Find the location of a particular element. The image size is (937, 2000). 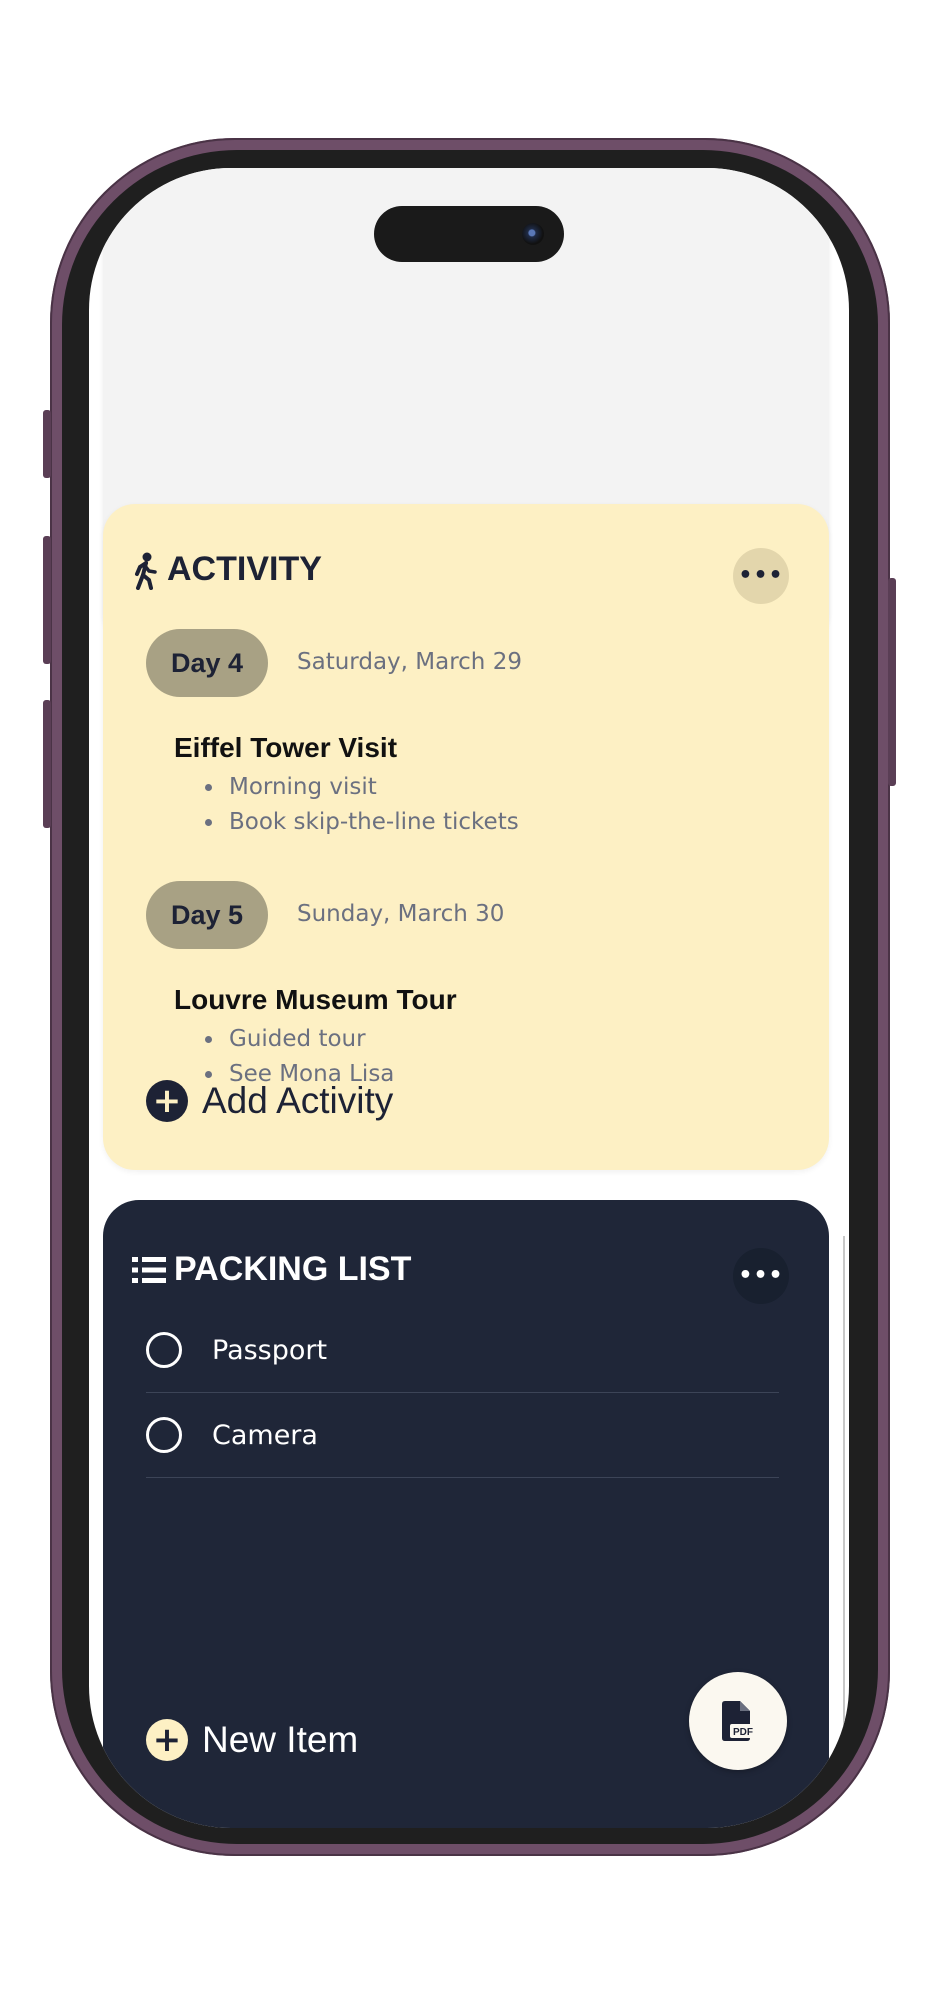

scrollbar is located at coordinates (844, 1526).